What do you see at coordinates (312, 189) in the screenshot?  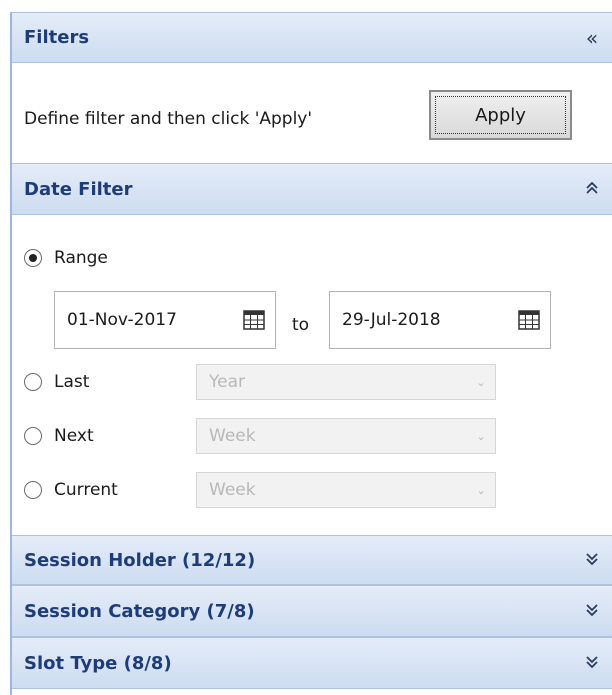 I see `date-filter-header: Date Filter` at bounding box center [312, 189].